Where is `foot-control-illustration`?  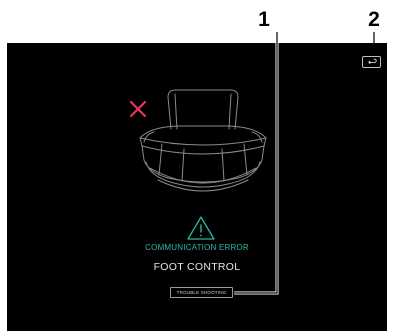
foot-control-illustration is located at coordinates (203, 140).